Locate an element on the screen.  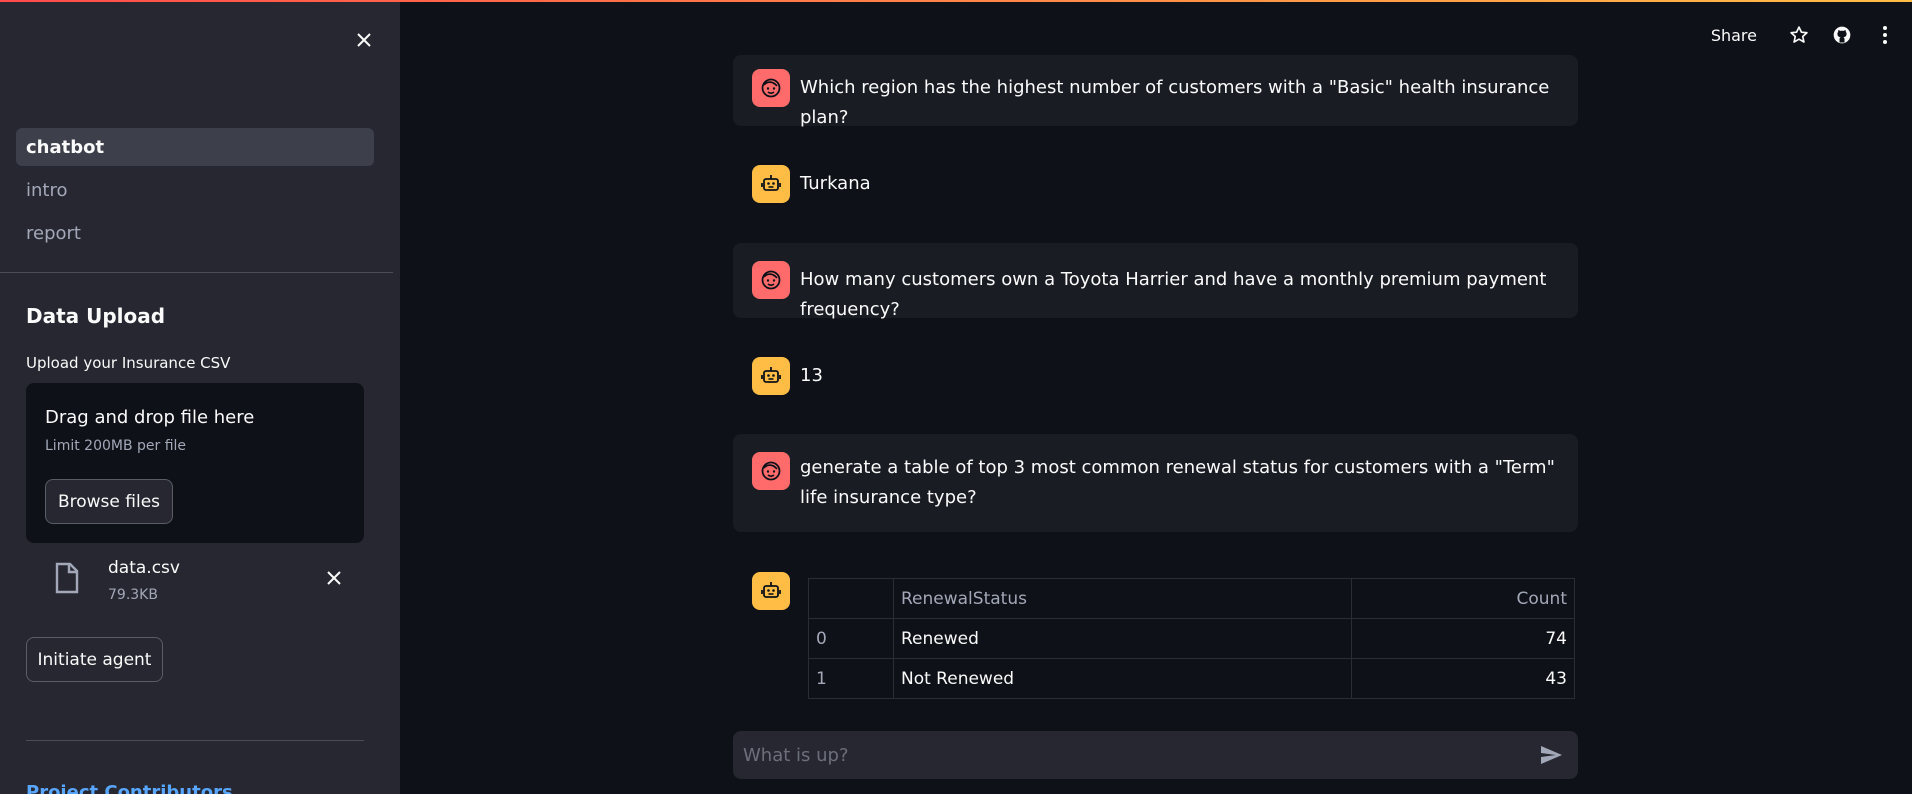
remove-file-button is located at coordinates (334, 578).